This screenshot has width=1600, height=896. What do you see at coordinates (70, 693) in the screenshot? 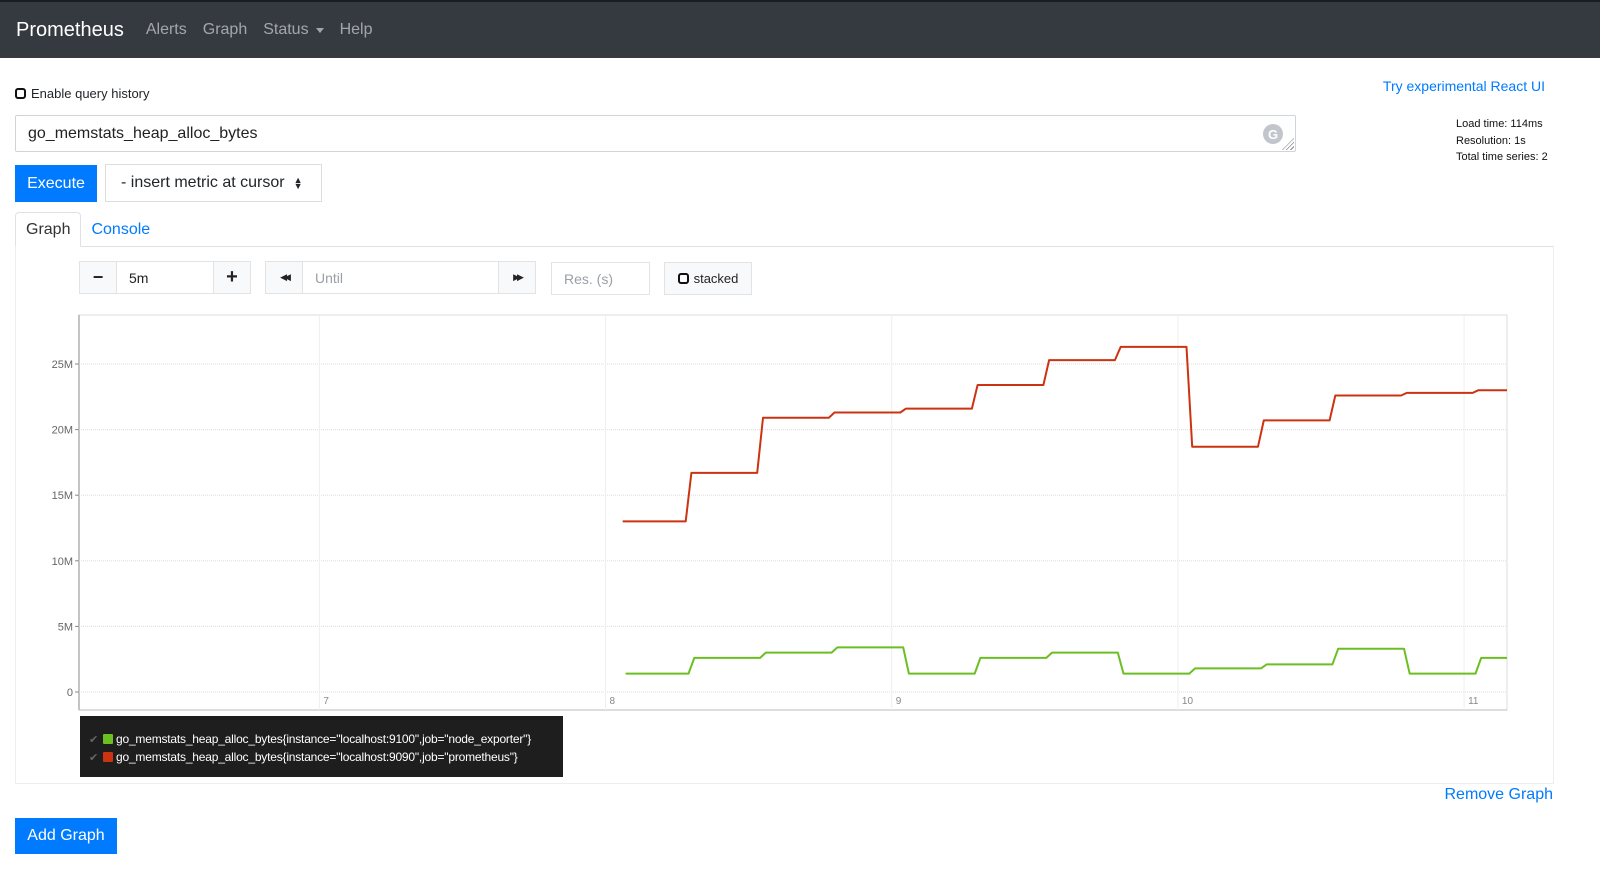
I see `y-tick-label: 0` at bounding box center [70, 693].